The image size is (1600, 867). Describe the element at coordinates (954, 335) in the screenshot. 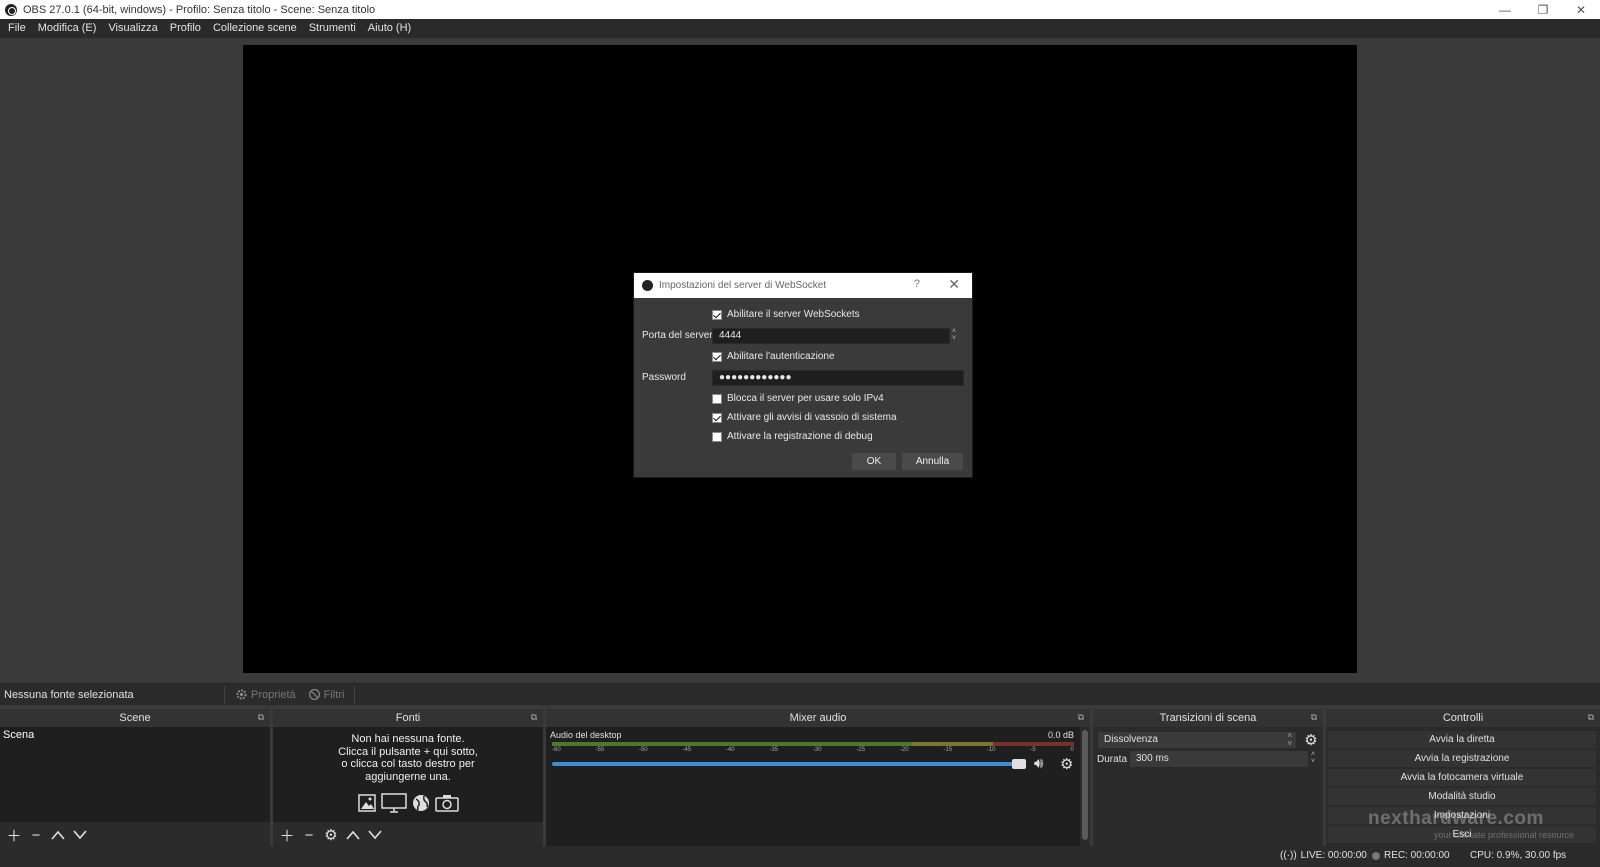

I see `port-spinner: ˄ ˅` at that location.